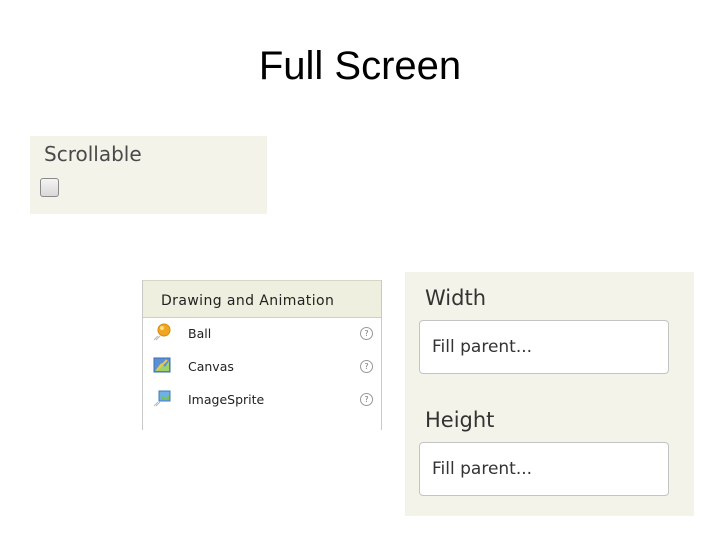 The width and height of the screenshot is (720, 540). Describe the element at coordinates (162, 398) in the screenshot. I see `imagesprite-icon` at that location.